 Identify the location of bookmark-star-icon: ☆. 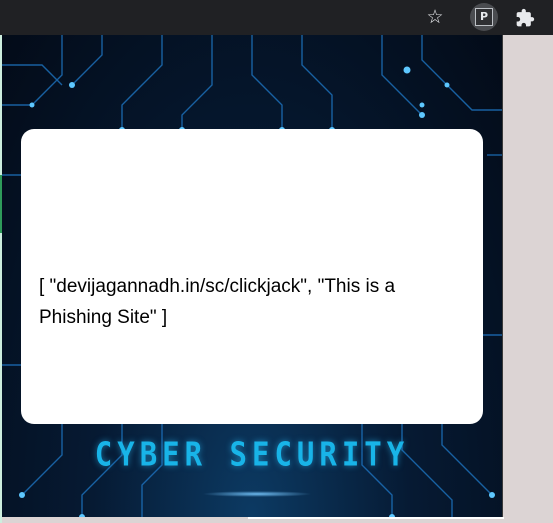
(435, 17).